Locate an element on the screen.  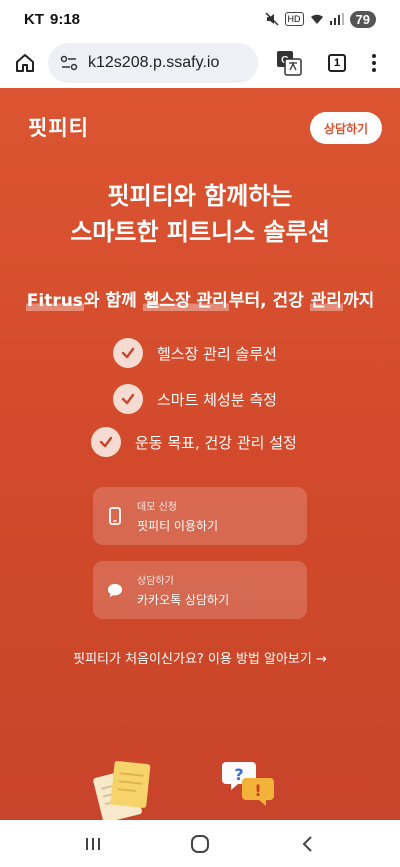
home-icon is located at coordinates (25, 63).